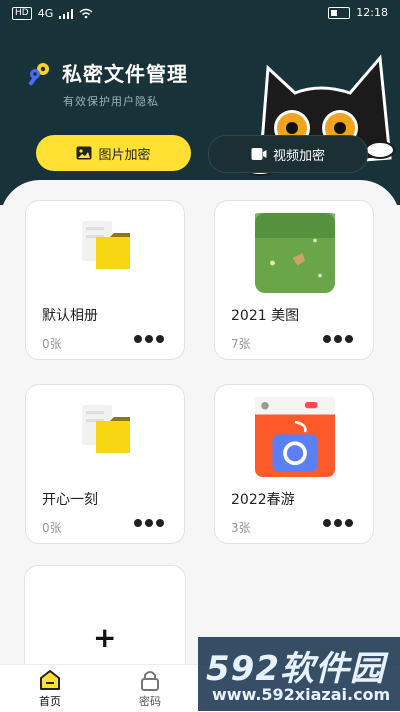 Image resolution: width=400 pixels, height=712 pixels. I want to click on signal-text: 4G, so click(45, 13).